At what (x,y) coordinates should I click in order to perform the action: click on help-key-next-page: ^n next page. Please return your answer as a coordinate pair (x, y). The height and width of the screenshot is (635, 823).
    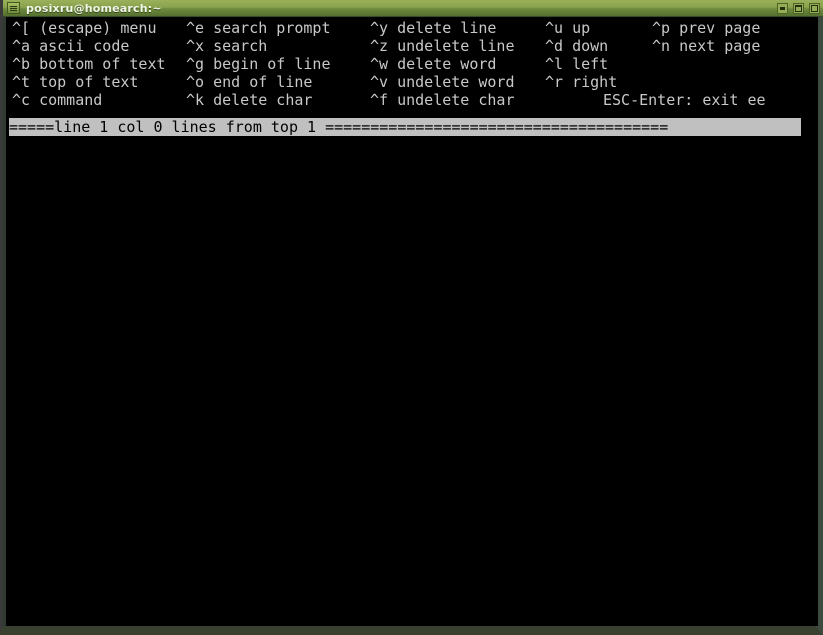
    Looking at the image, I should click on (706, 46).